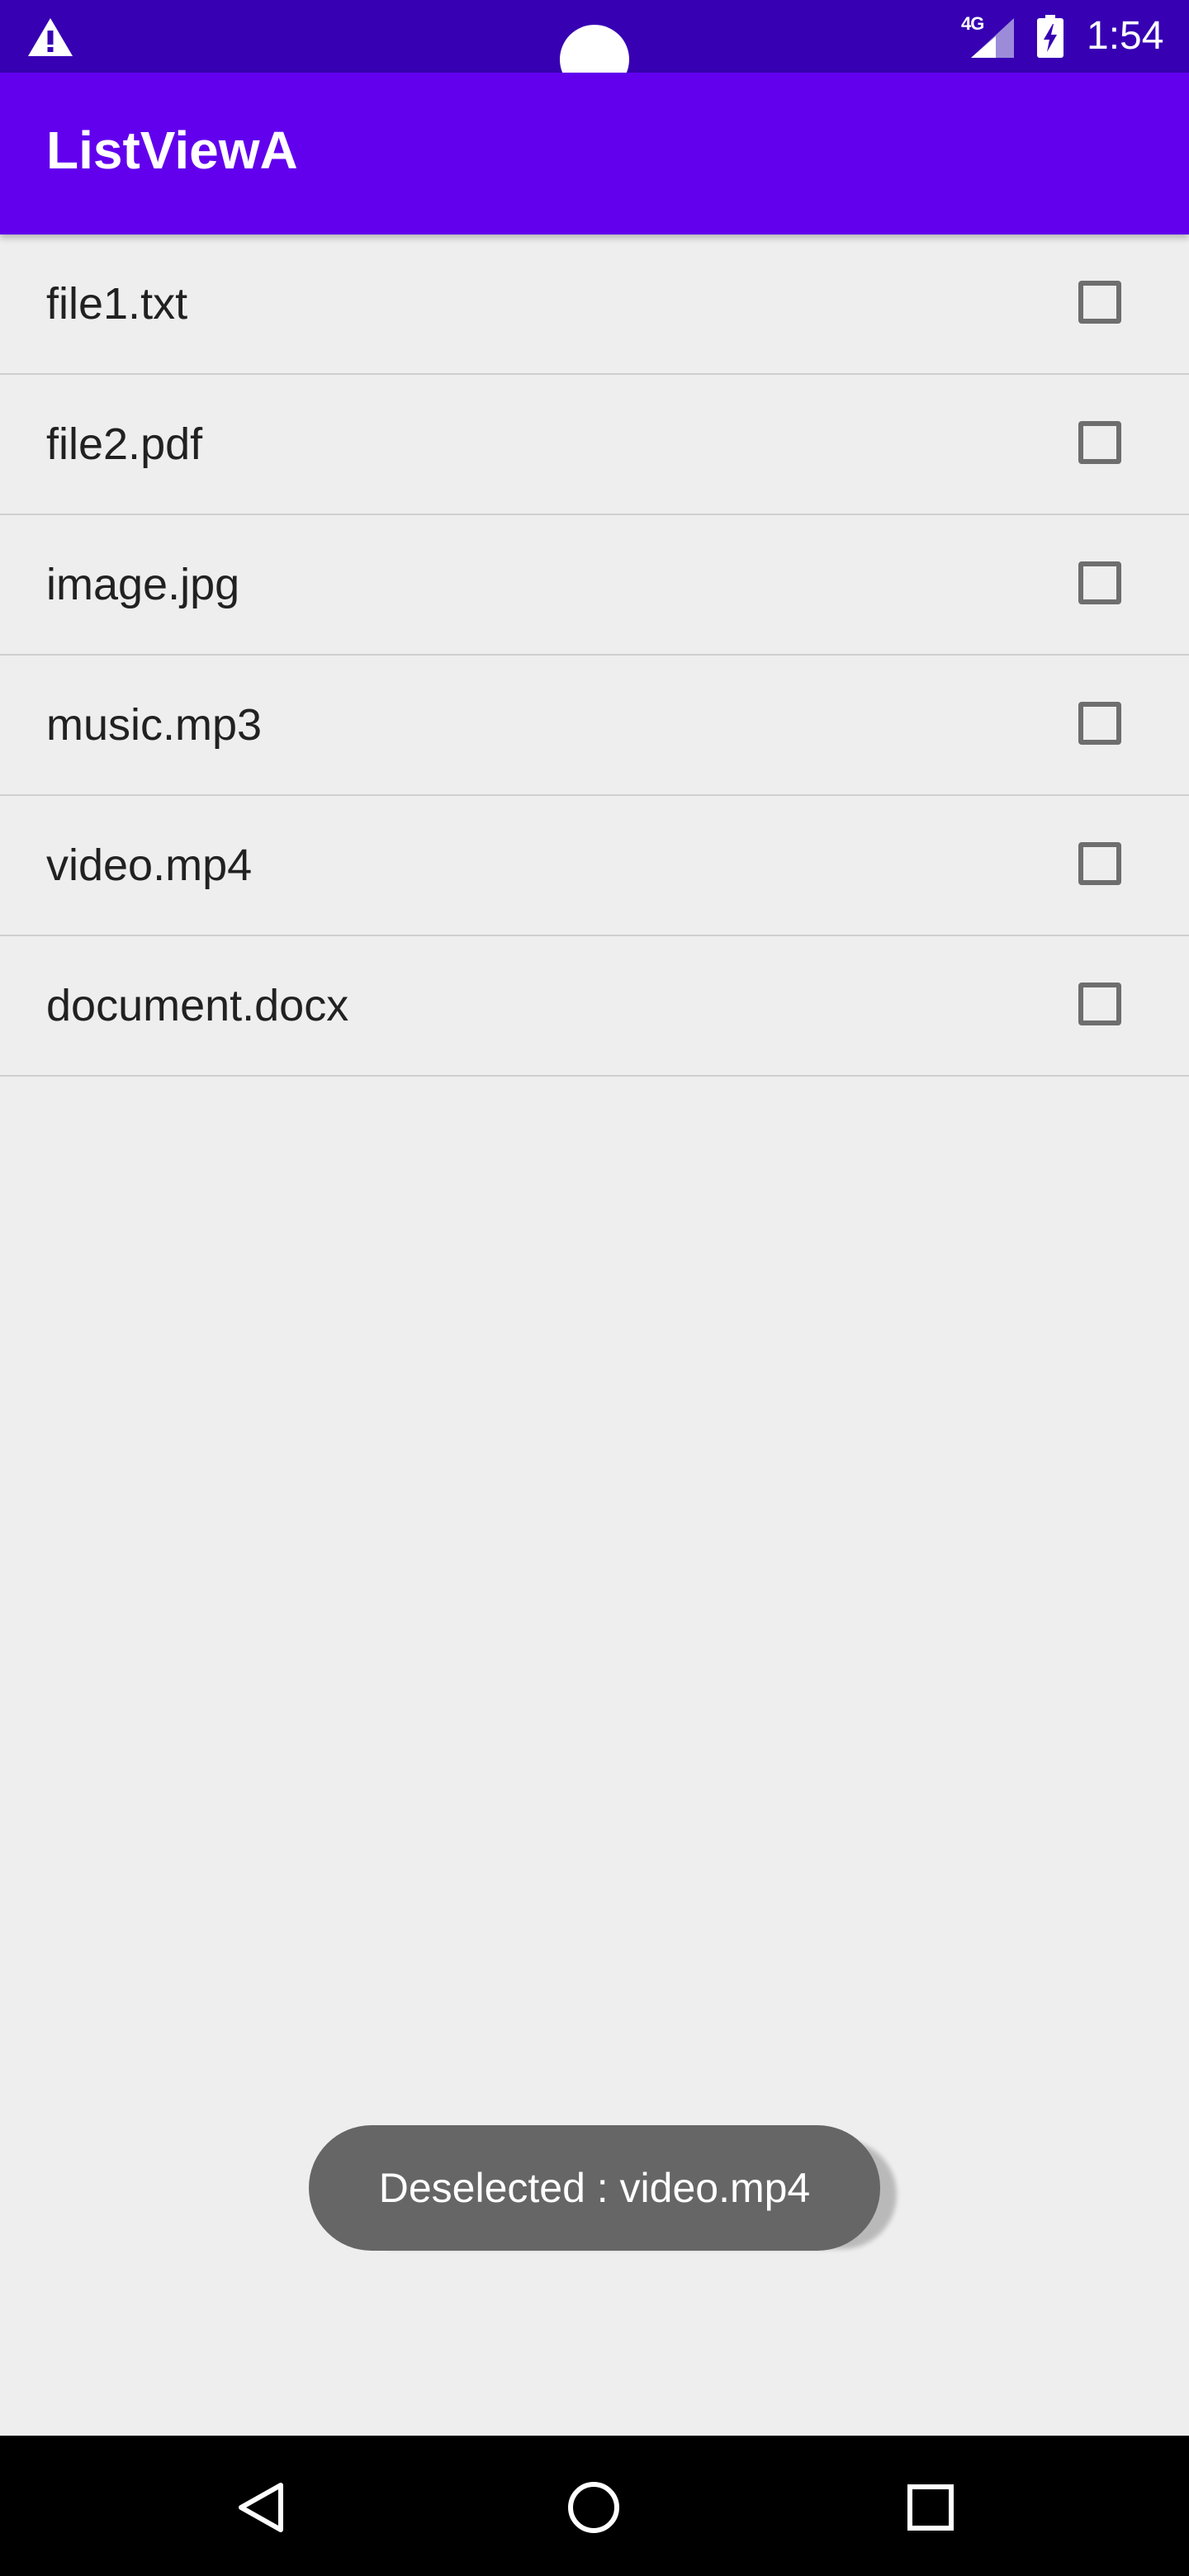 The width and height of the screenshot is (1189, 2576). Describe the element at coordinates (594, 304) in the screenshot. I see `list-item: file1.txt` at that location.